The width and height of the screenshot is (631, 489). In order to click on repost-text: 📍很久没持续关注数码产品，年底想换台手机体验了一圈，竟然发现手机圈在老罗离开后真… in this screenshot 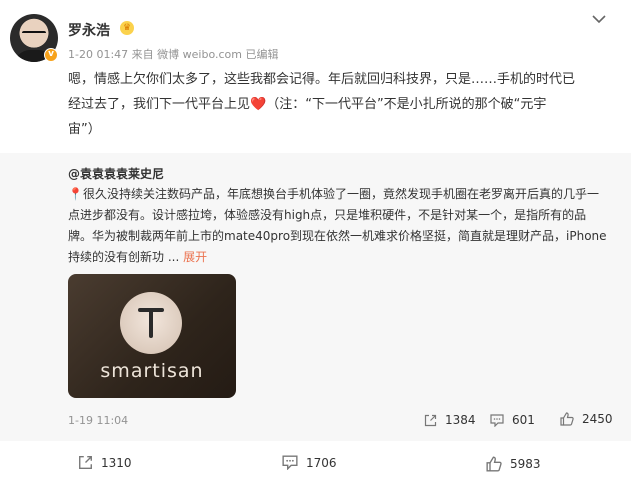, I will do `click(342, 226)`.